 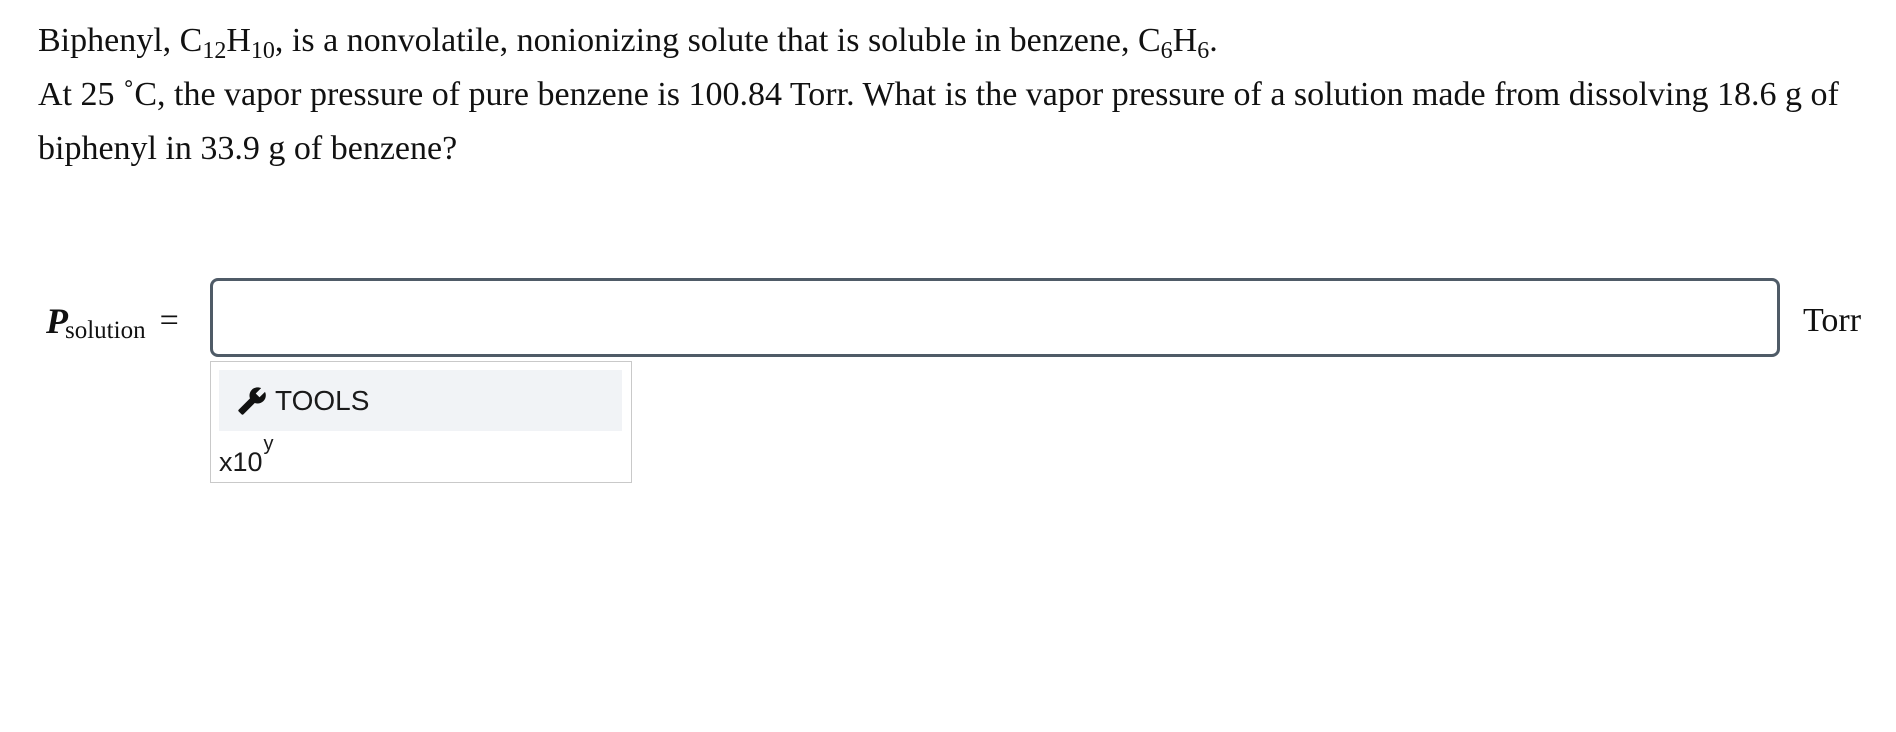 What do you see at coordinates (322, 400) in the screenshot?
I see `tools-button-label: TOOLS` at bounding box center [322, 400].